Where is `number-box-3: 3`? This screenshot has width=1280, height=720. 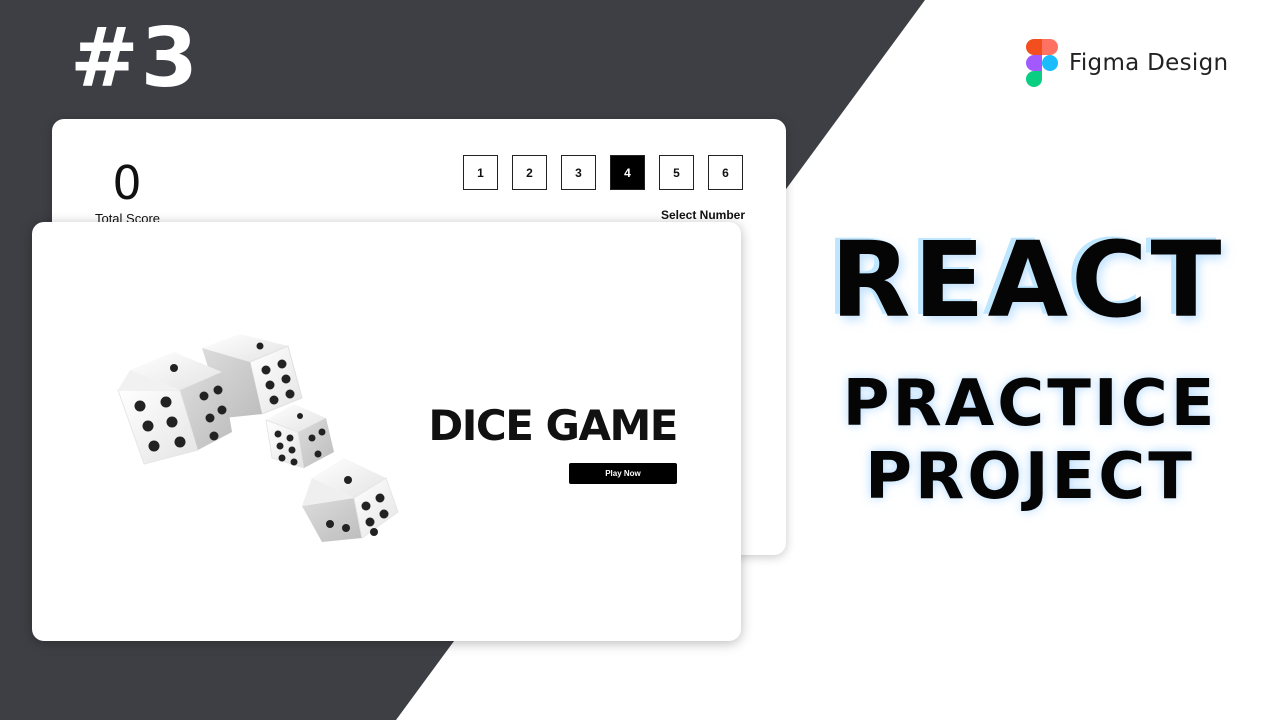
number-box-3: 3 is located at coordinates (578, 172).